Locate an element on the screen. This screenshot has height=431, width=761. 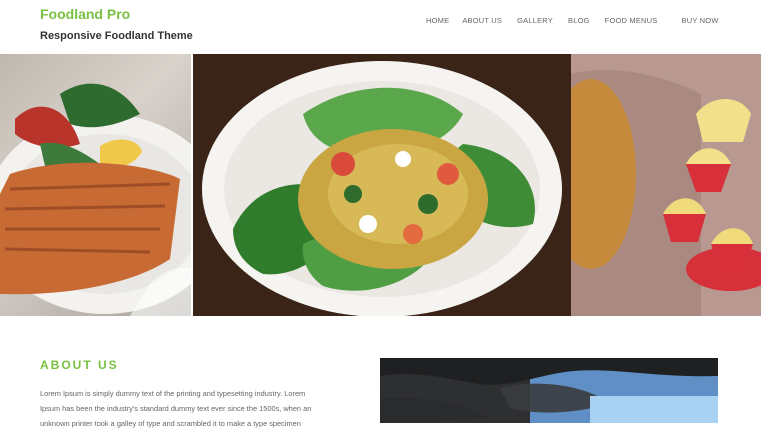
nav-buy-now: BUY NOW is located at coordinates (700, 20).